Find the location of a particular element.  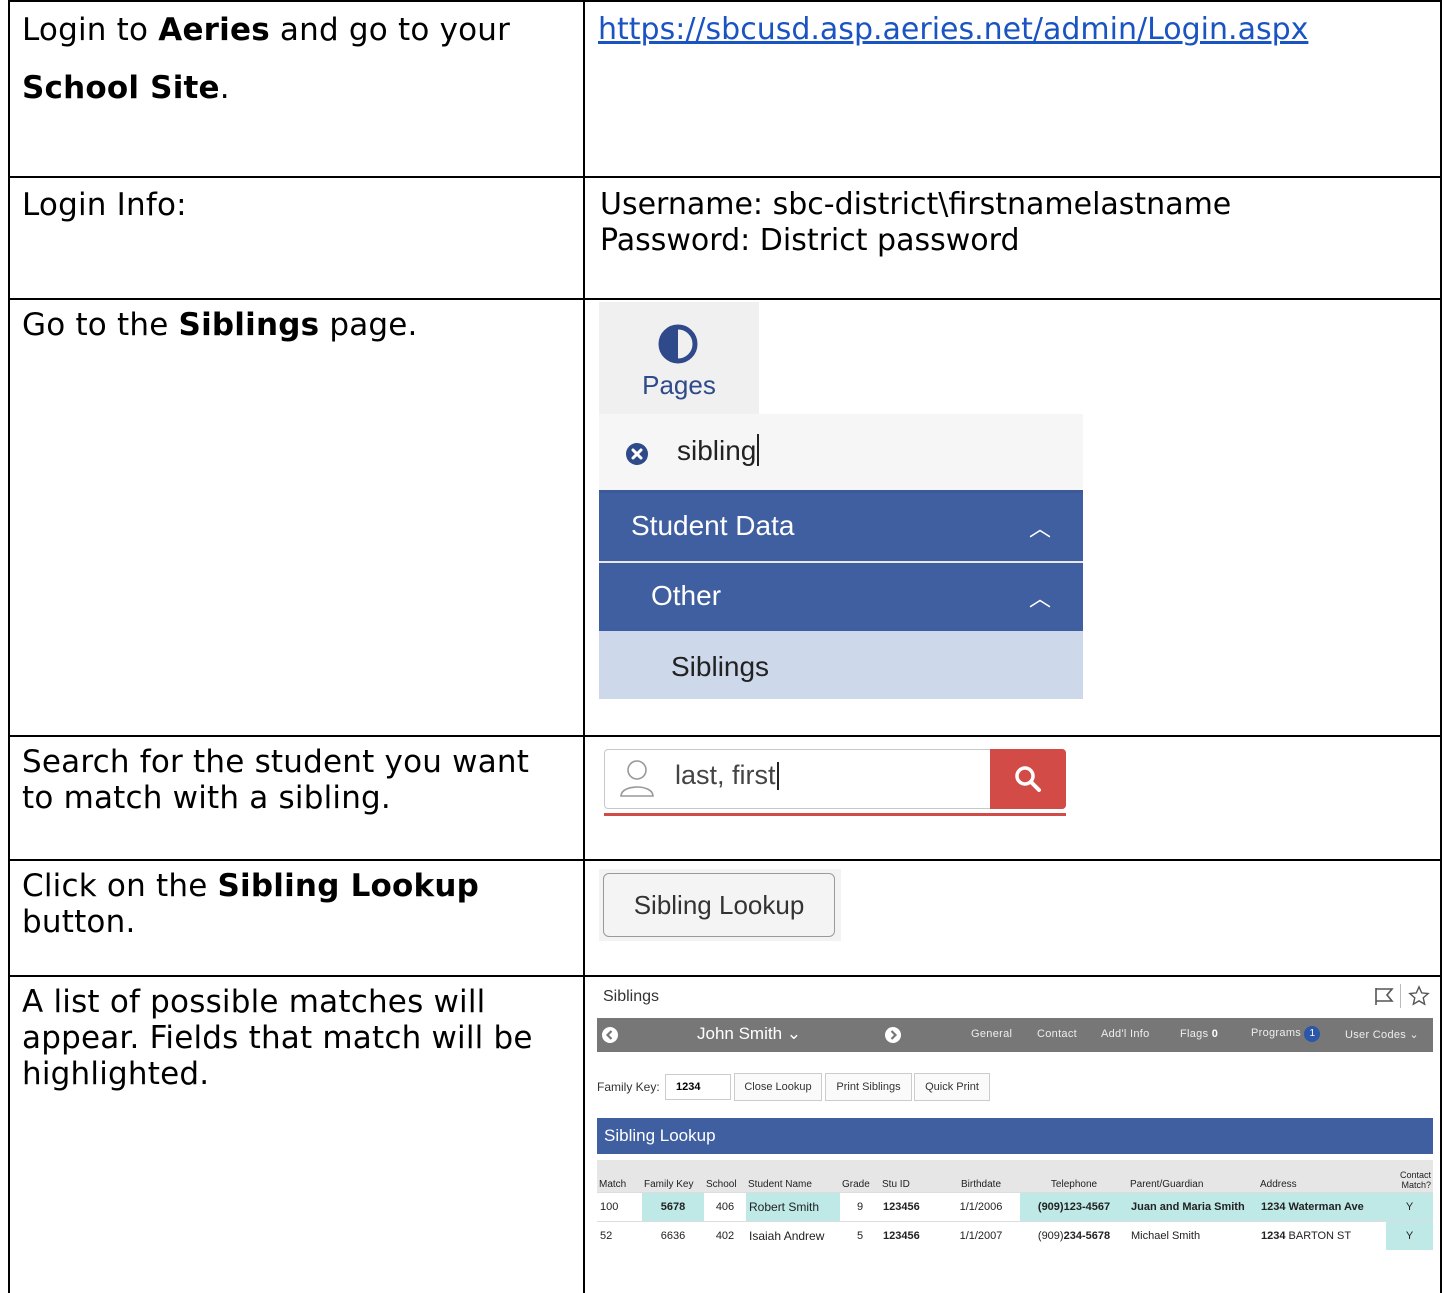

student-name-dropdown: John Smith ⌄ is located at coordinates (749, 1034).